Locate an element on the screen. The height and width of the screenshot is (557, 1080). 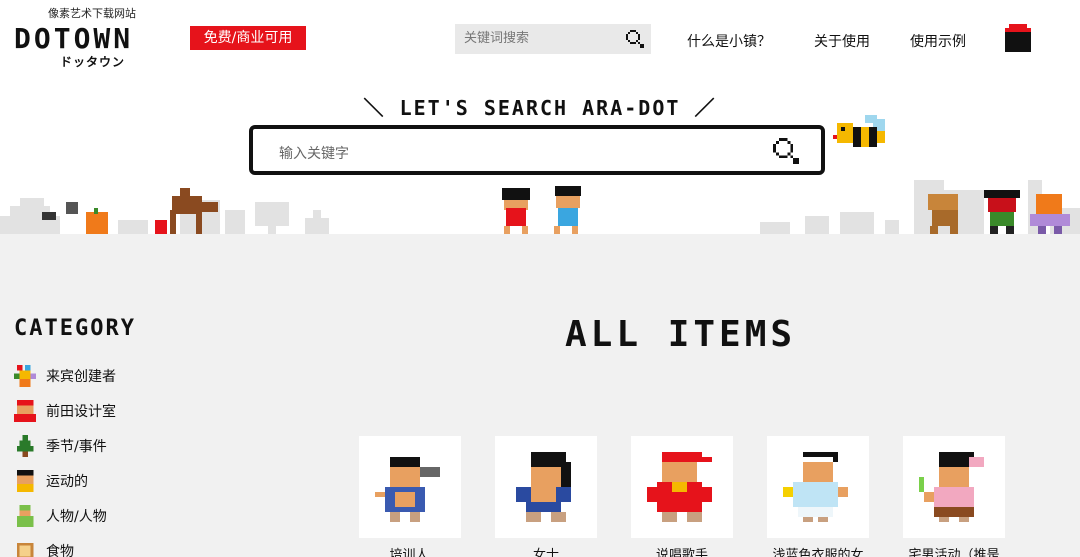
category-list: 来宾创建者 前田设计室 季节/事件 运动的 人物/人物 食物 is located at coordinates (124, 457).